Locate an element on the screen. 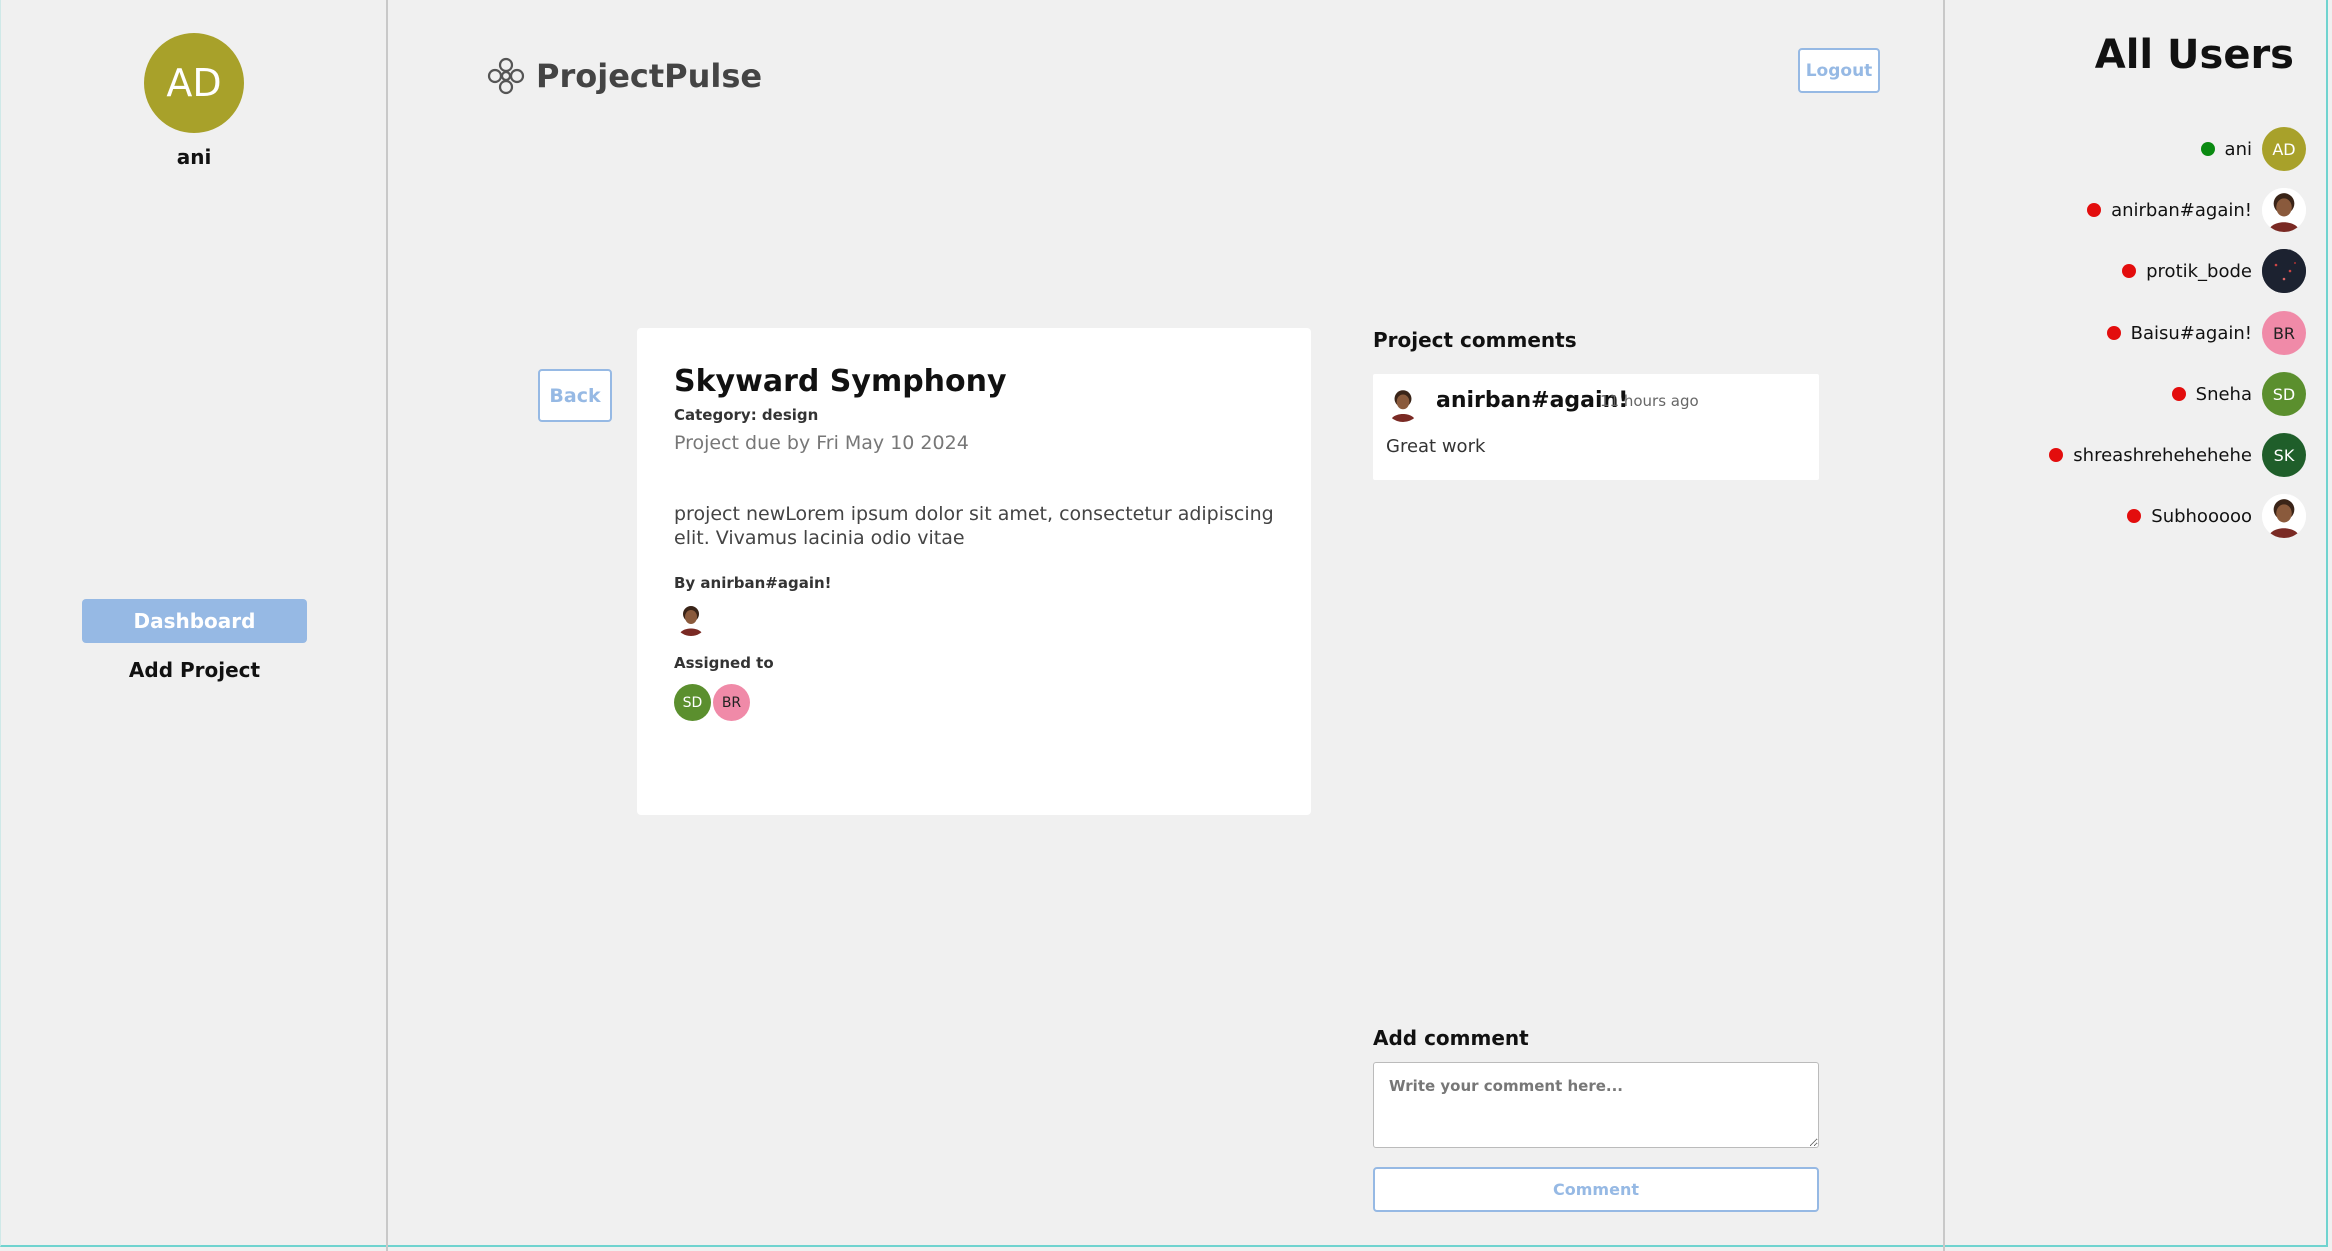  user-avatar: AD is located at coordinates (2284, 149).